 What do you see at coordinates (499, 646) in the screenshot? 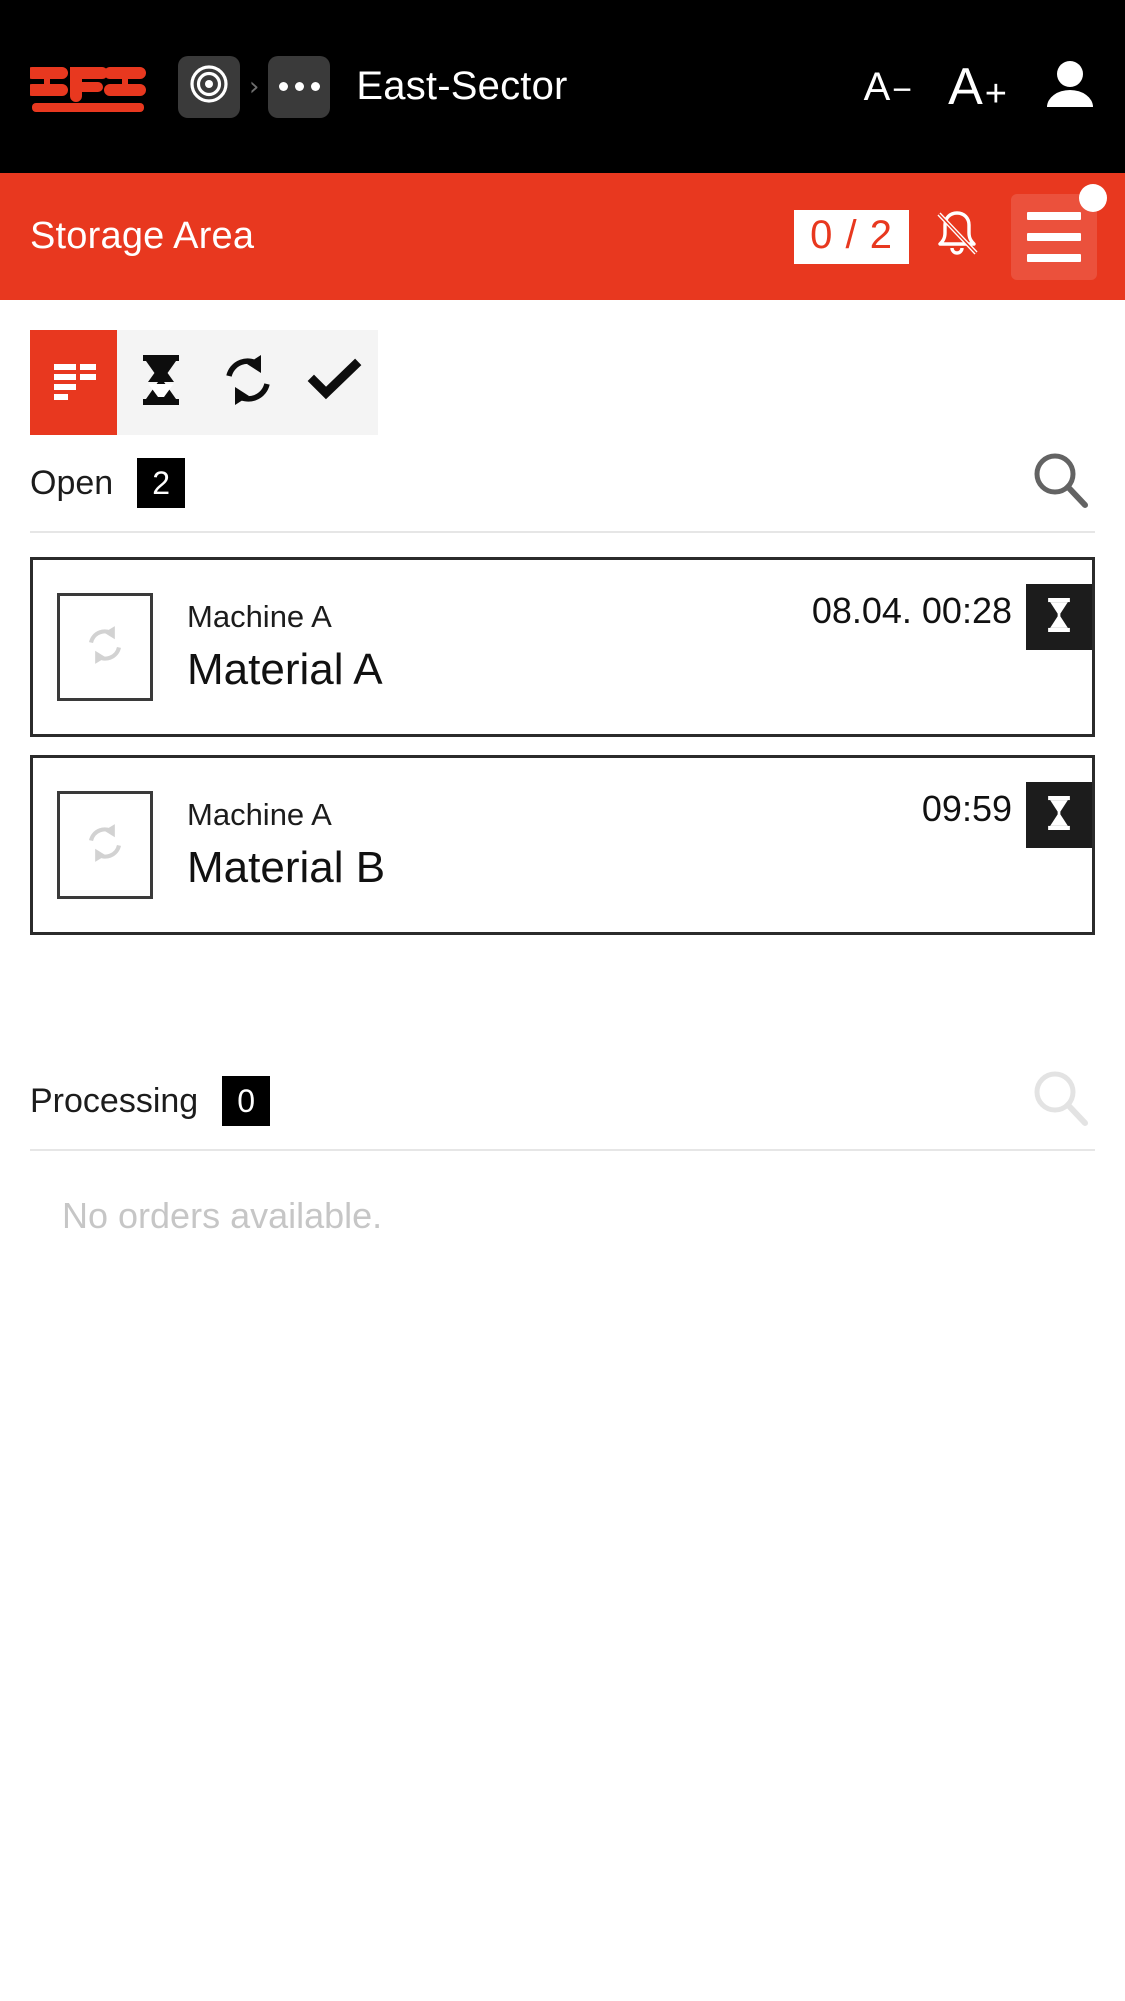
I see `order-details: Machine A Material A` at bounding box center [499, 646].